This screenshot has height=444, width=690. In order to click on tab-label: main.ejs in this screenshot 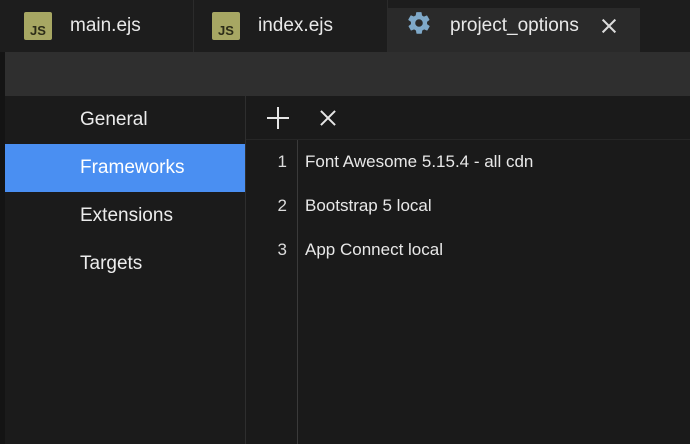, I will do `click(105, 25)`.